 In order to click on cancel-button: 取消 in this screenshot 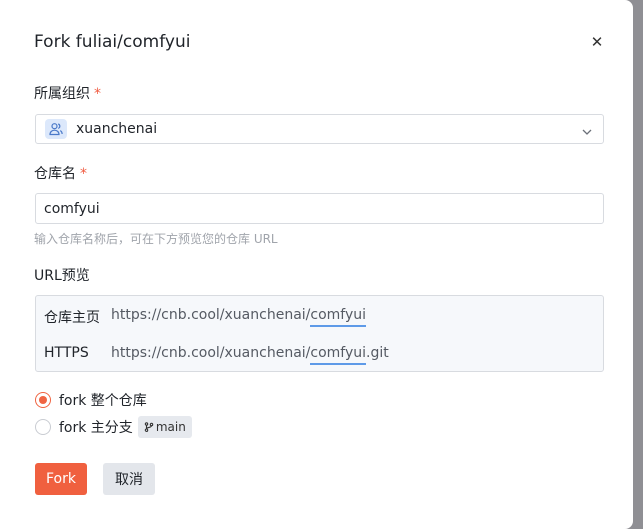, I will do `click(129, 479)`.